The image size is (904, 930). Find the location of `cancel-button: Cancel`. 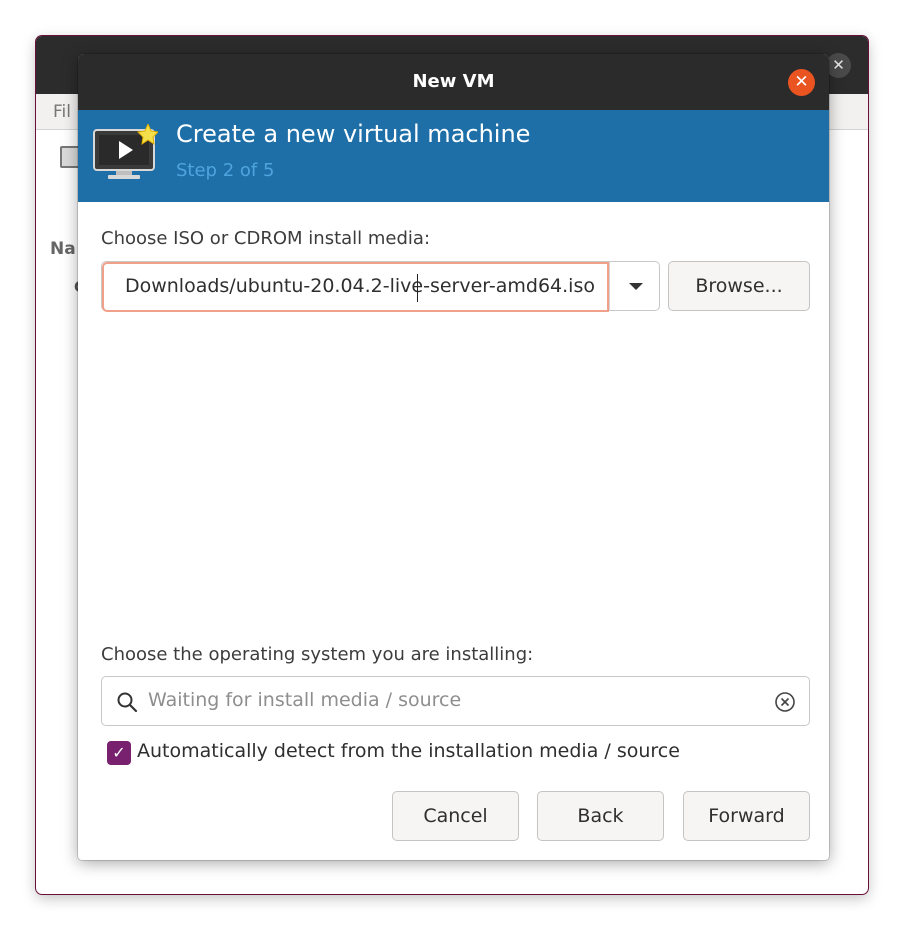

cancel-button: Cancel is located at coordinates (455, 816).